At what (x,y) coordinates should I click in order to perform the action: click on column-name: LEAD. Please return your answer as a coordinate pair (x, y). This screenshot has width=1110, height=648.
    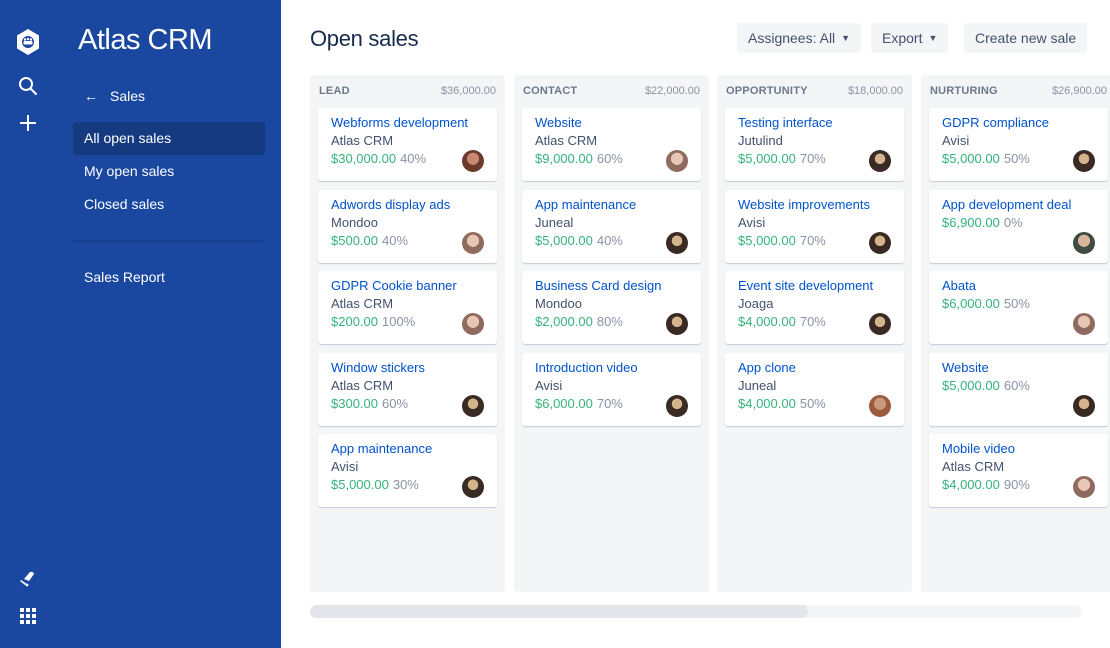
    Looking at the image, I should click on (334, 91).